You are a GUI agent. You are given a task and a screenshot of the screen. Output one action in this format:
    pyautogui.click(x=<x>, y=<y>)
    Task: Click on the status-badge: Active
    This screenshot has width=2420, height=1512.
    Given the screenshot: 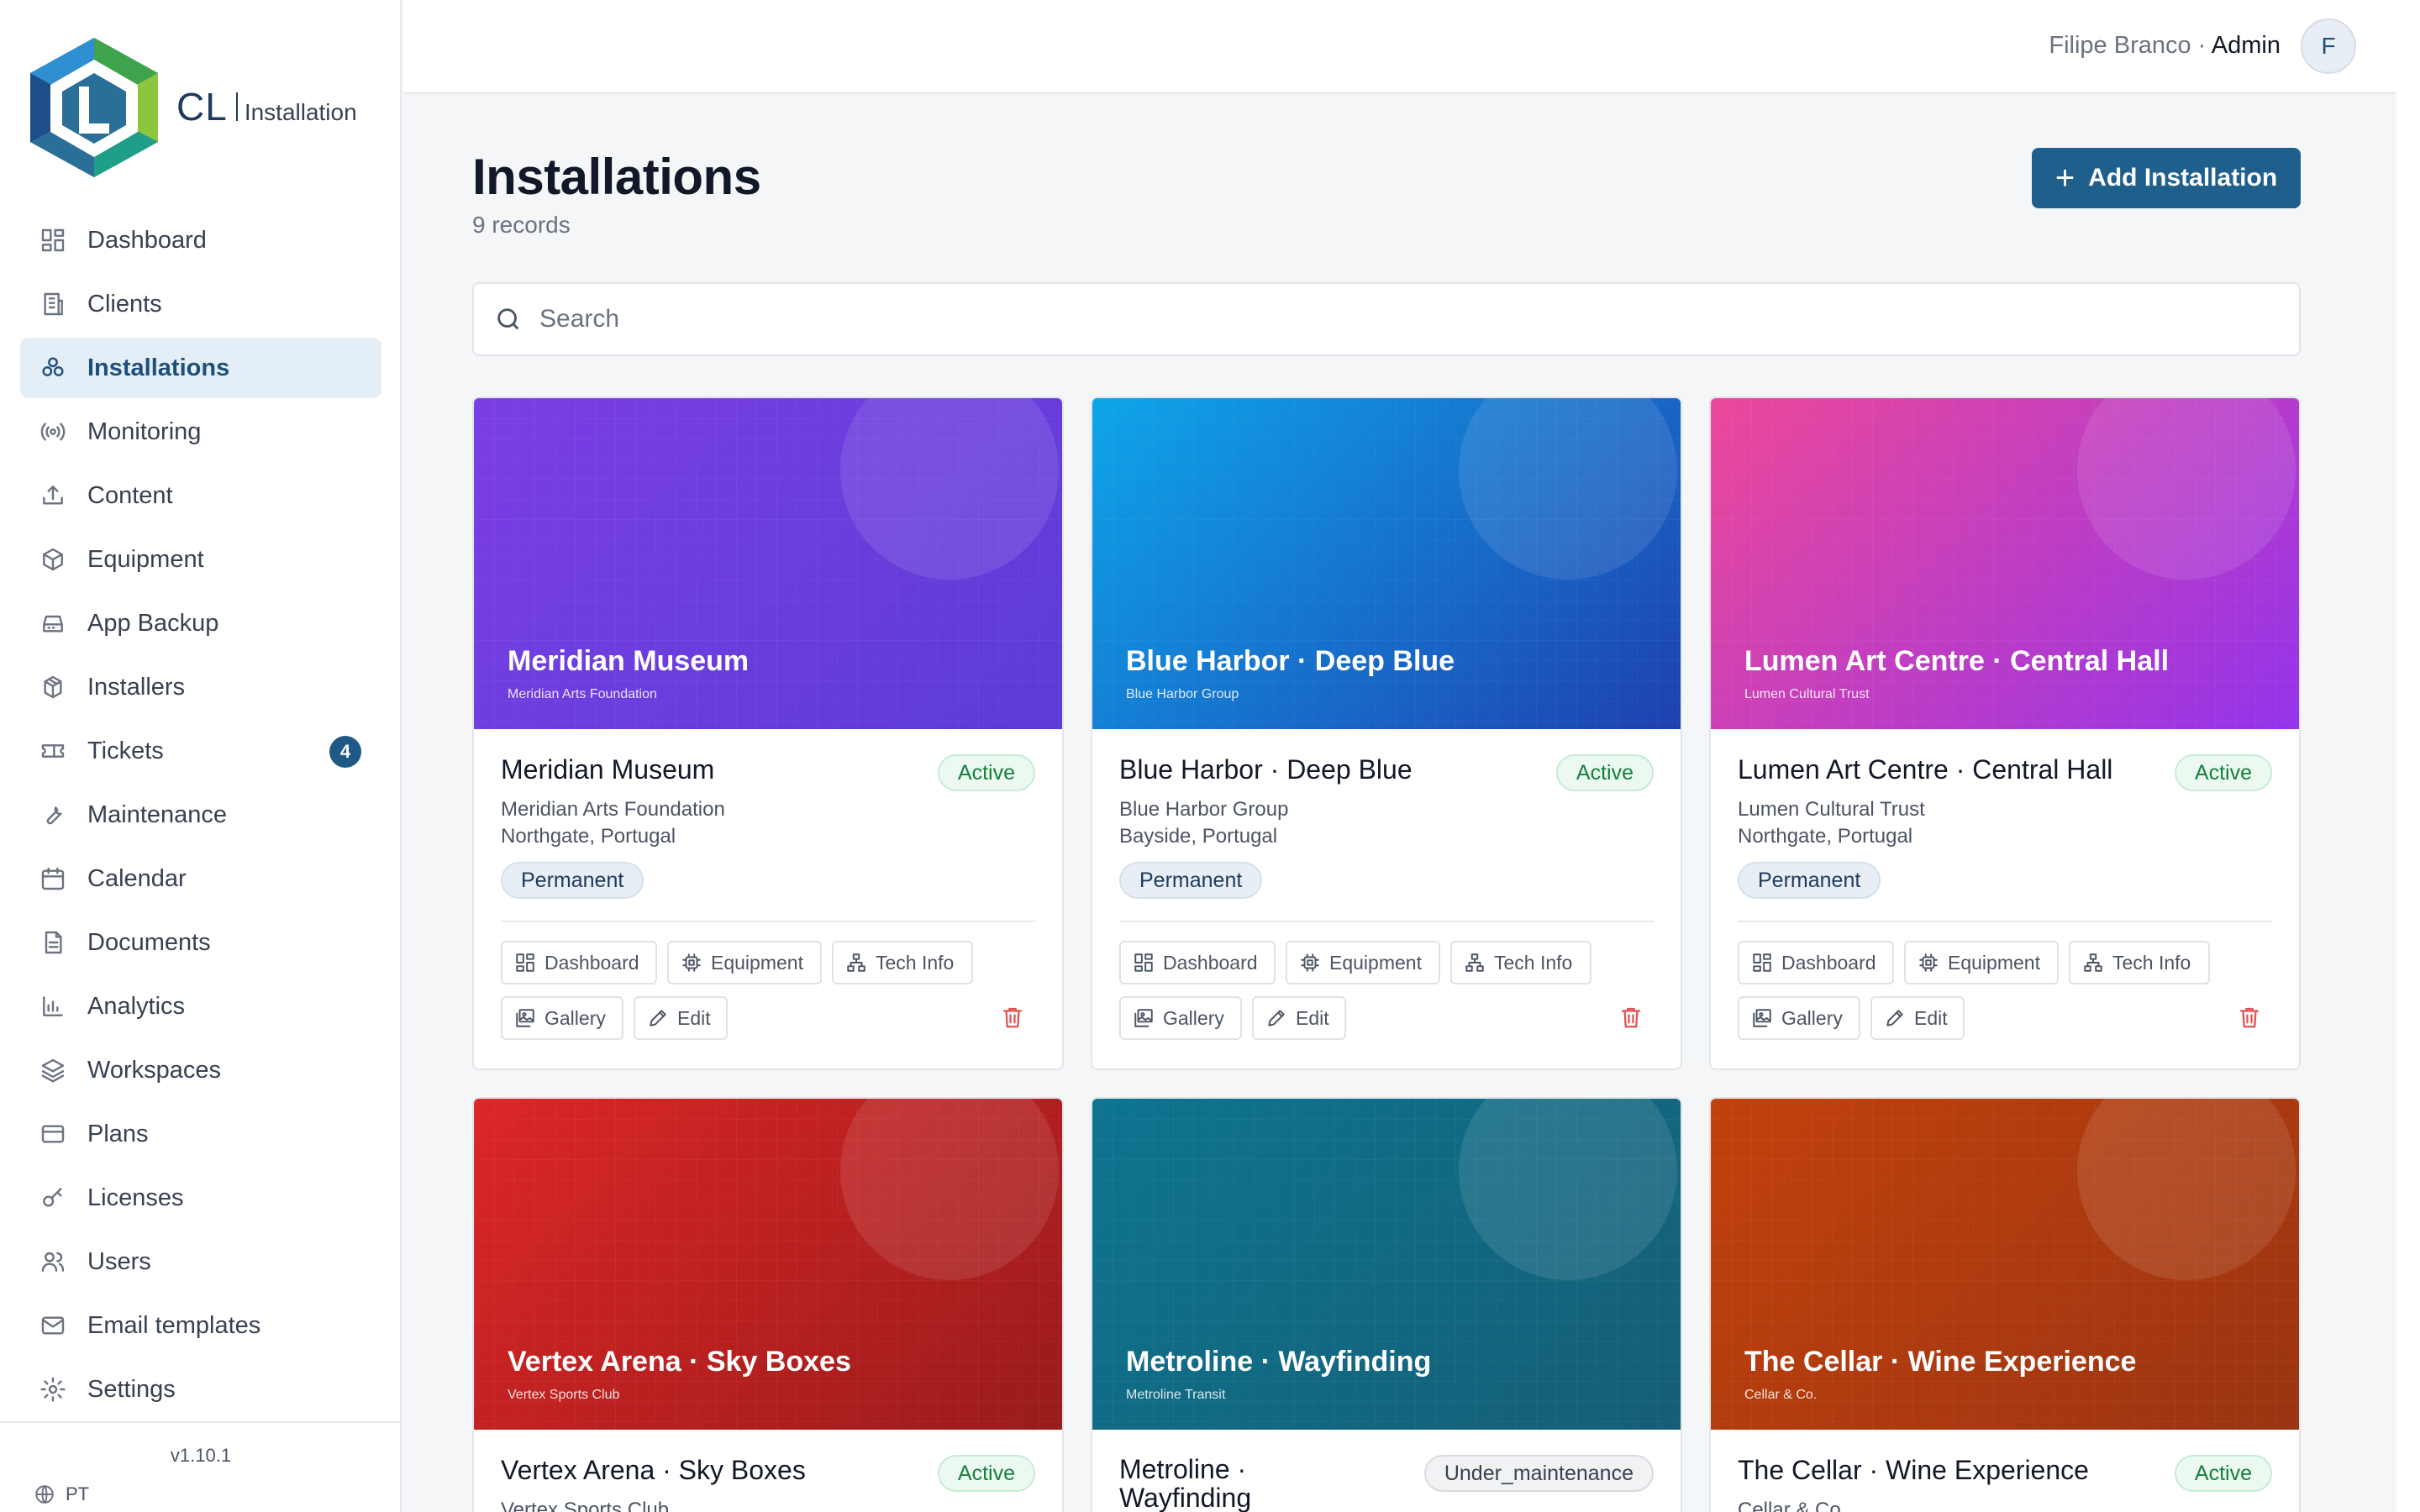 What is the action you would take?
    pyautogui.click(x=986, y=772)
    